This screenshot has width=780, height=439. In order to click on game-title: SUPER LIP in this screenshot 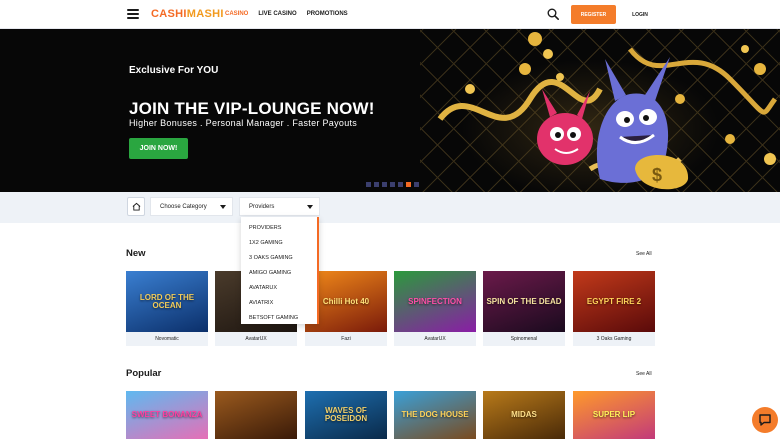, I will do `click(614, 414)`.